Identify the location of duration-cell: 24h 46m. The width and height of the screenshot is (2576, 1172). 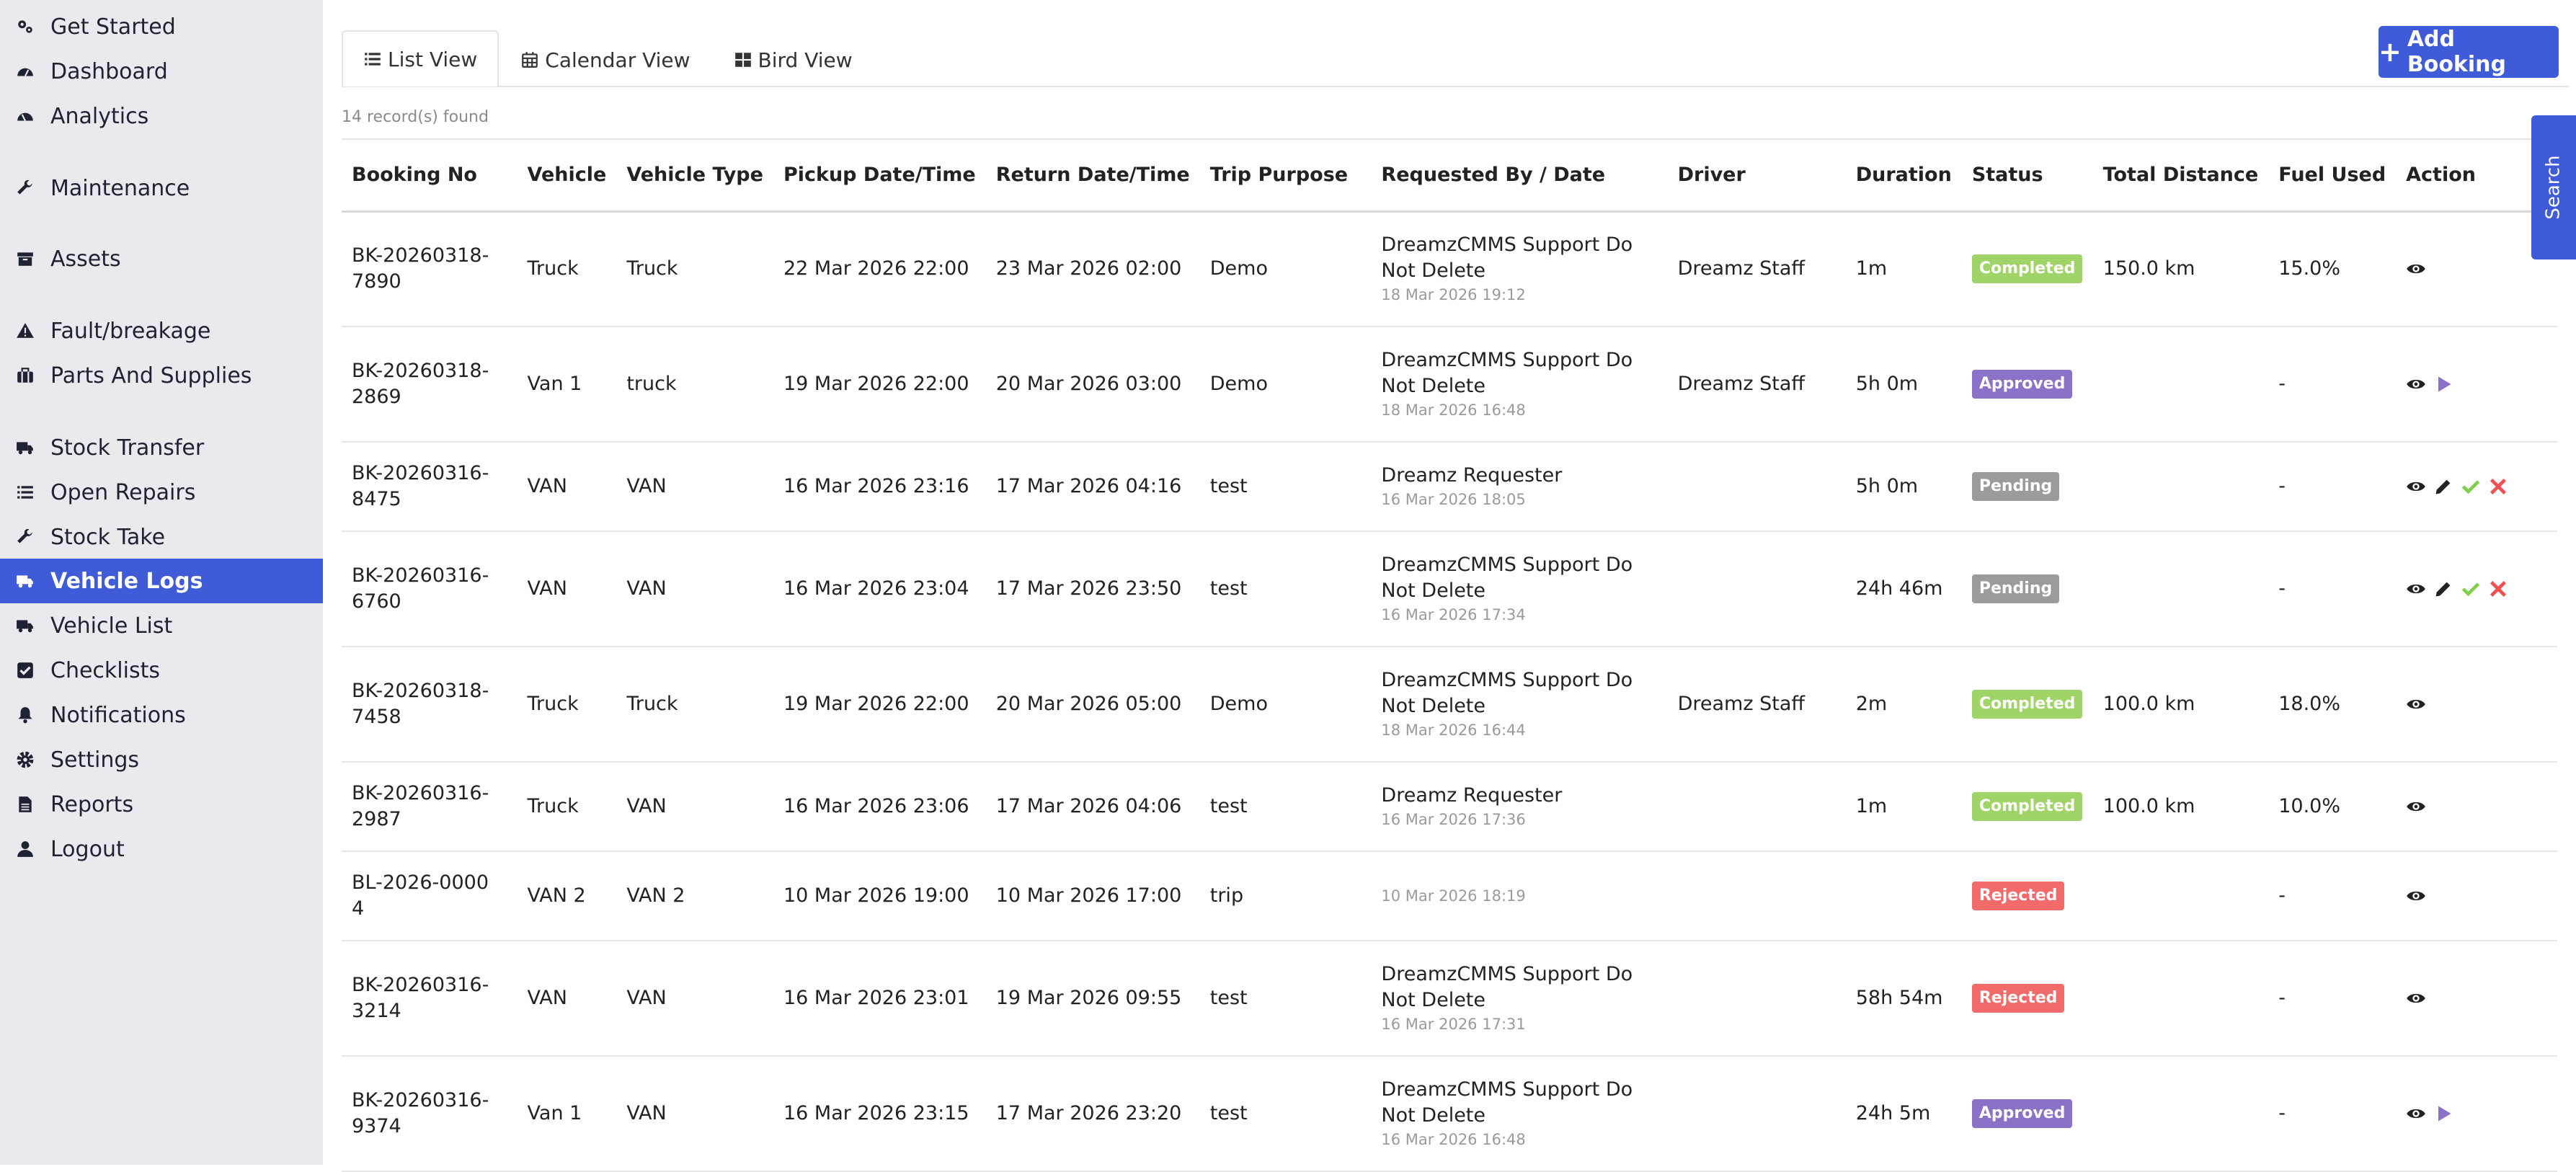
(1903, 589).